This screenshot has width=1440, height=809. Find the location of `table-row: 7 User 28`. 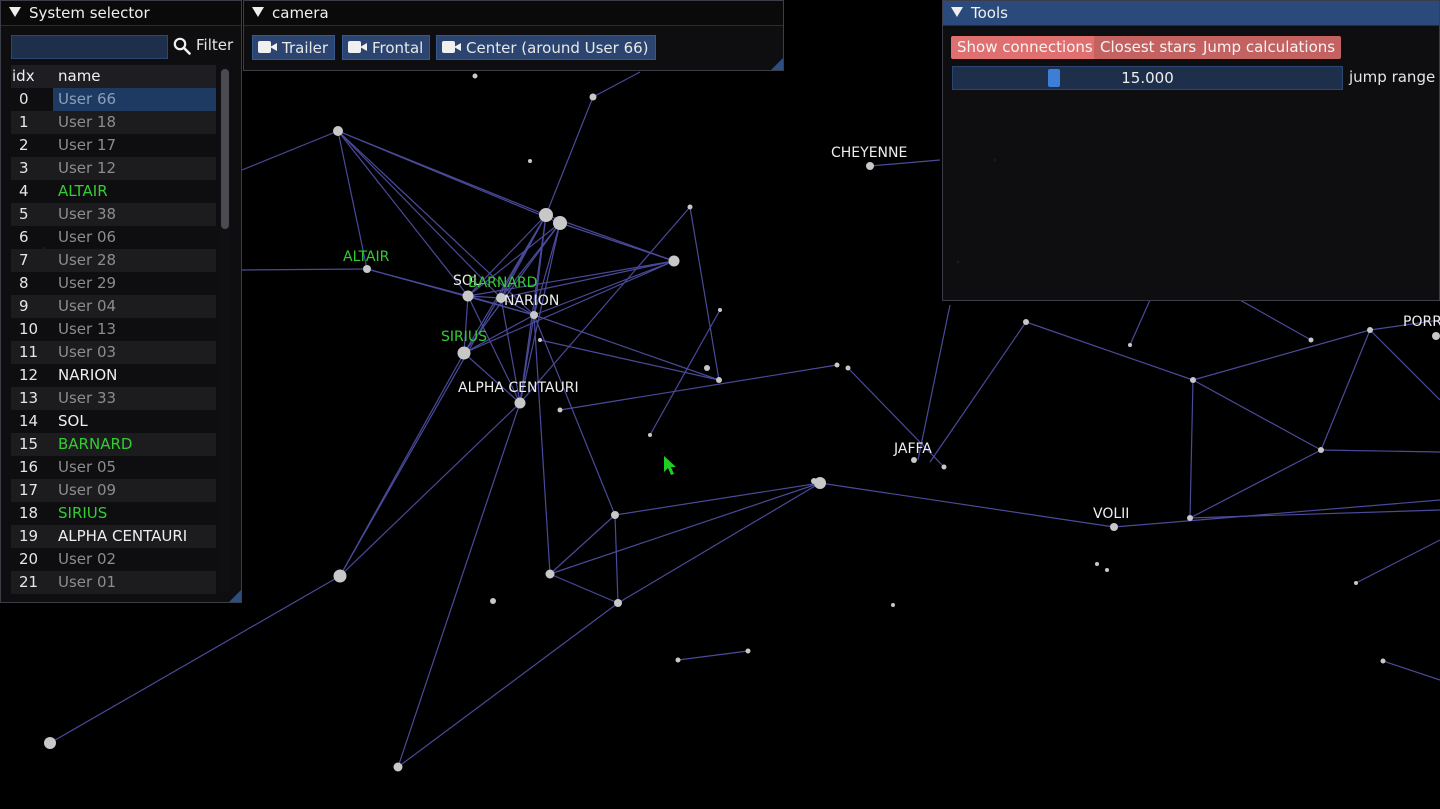

table-row: 7 User 28 is located at coordinates (113, 260).